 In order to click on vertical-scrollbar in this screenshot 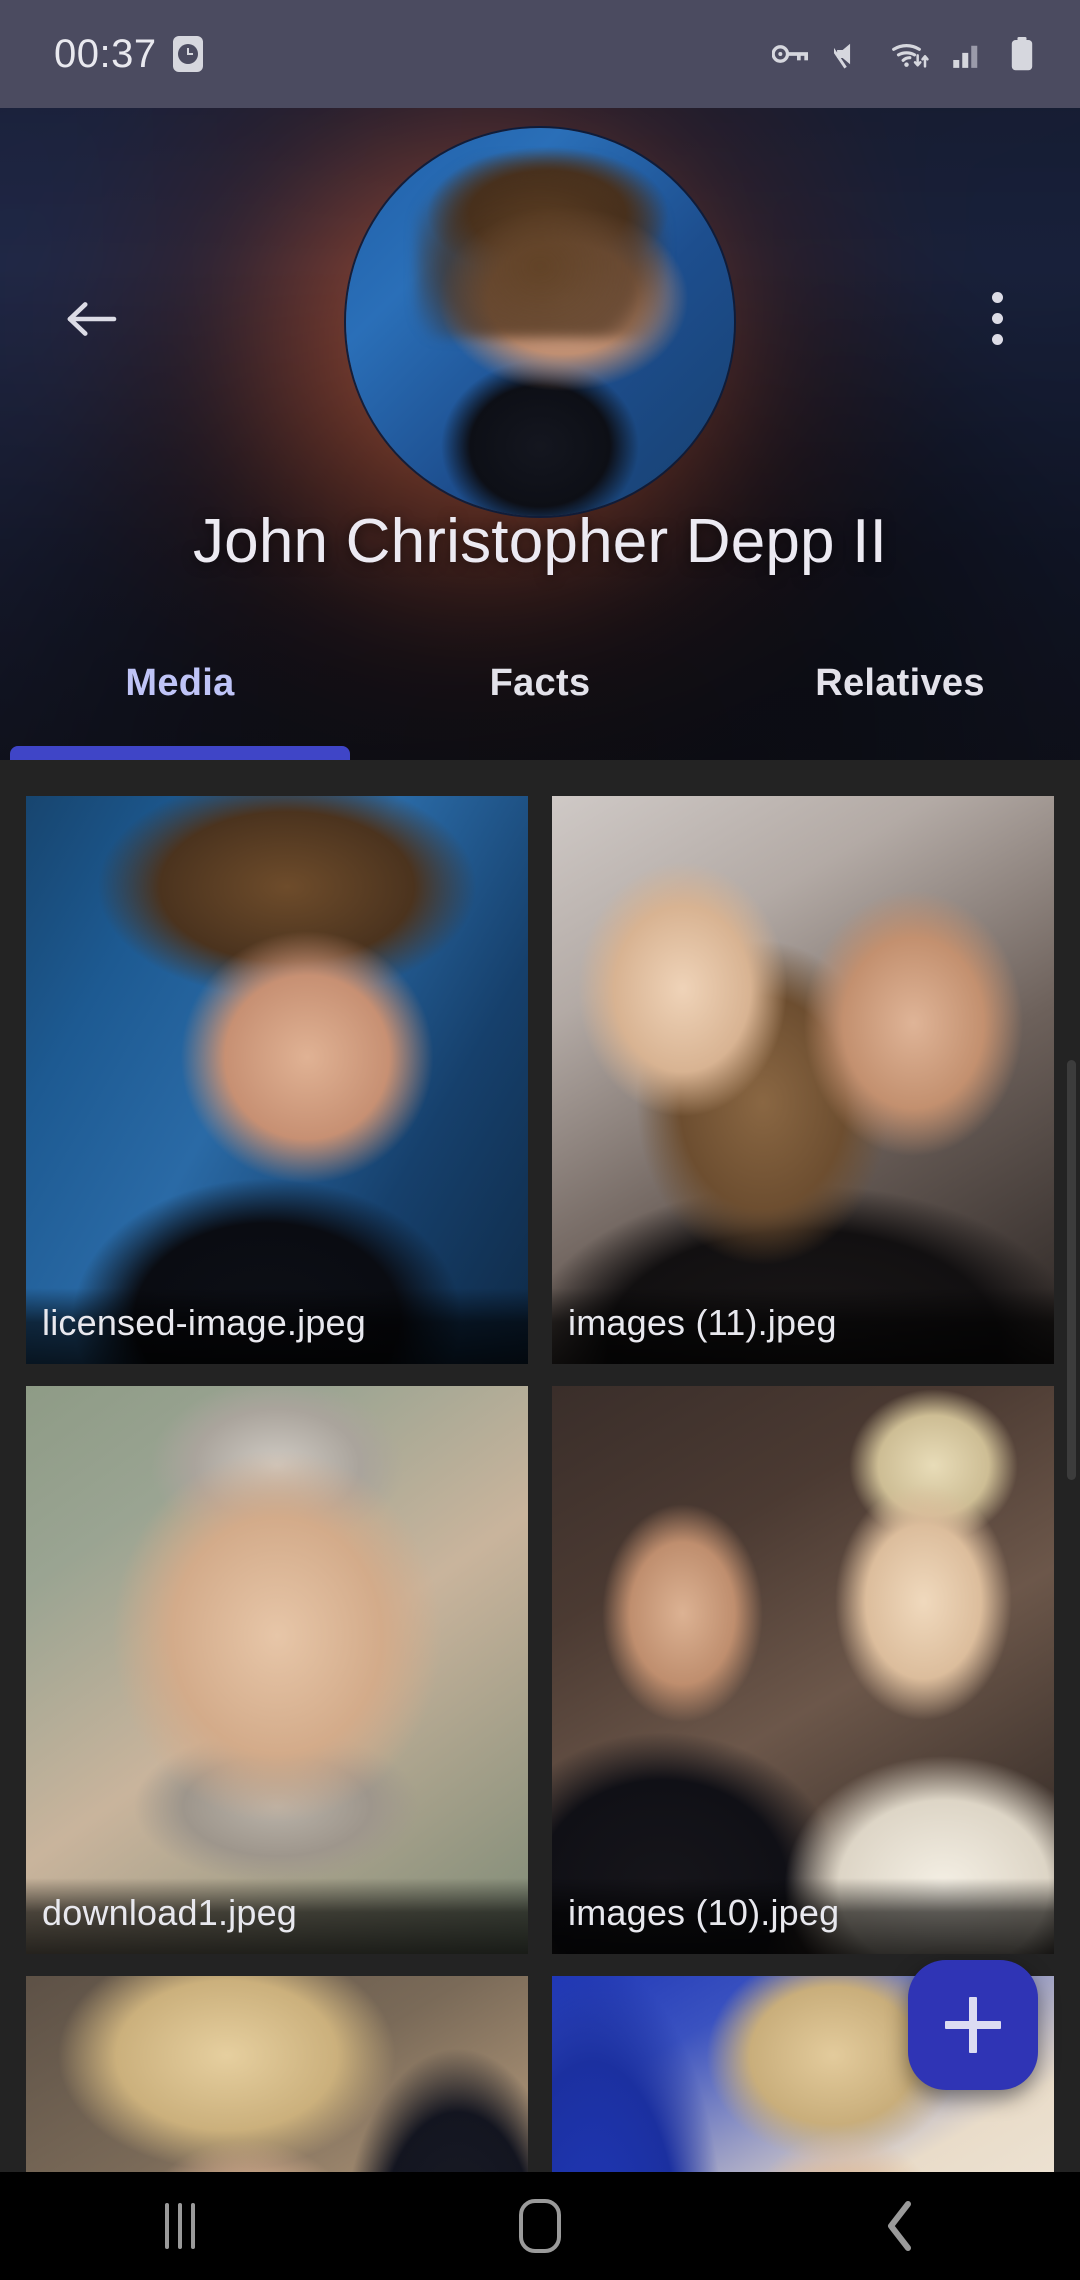, I will do `click(1071, 1270)`.